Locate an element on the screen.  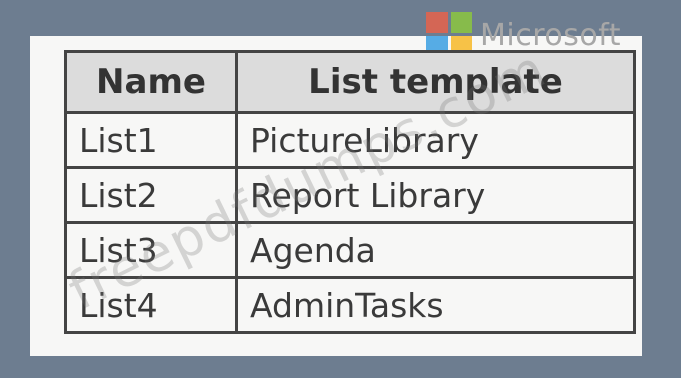
table-row: List1 PictureLibrary is located at coordinates (350, 140).